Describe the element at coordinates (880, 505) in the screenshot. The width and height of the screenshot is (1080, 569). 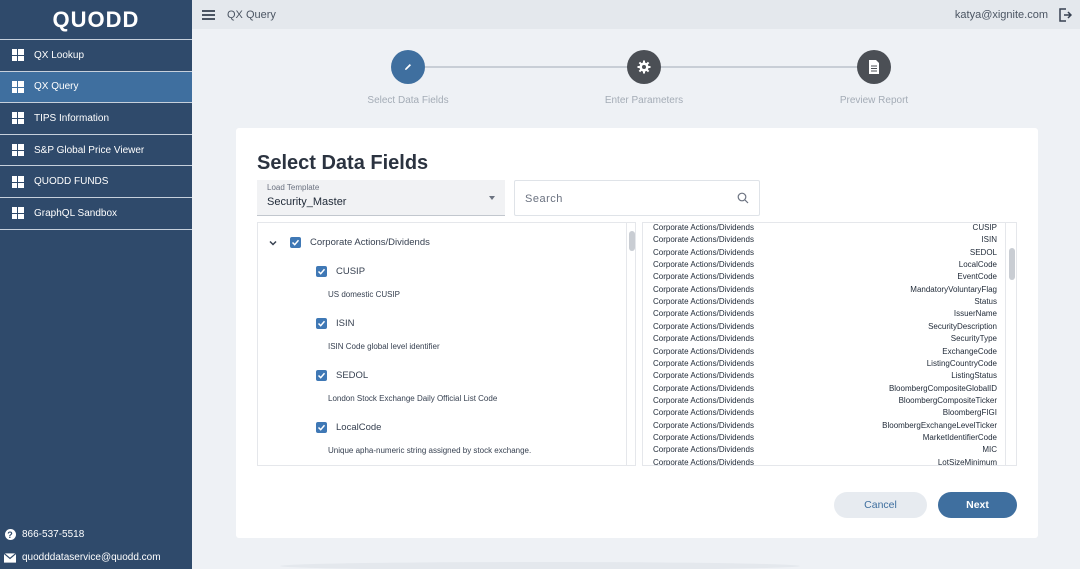
I see `cancel-button: Cancel` at that location.